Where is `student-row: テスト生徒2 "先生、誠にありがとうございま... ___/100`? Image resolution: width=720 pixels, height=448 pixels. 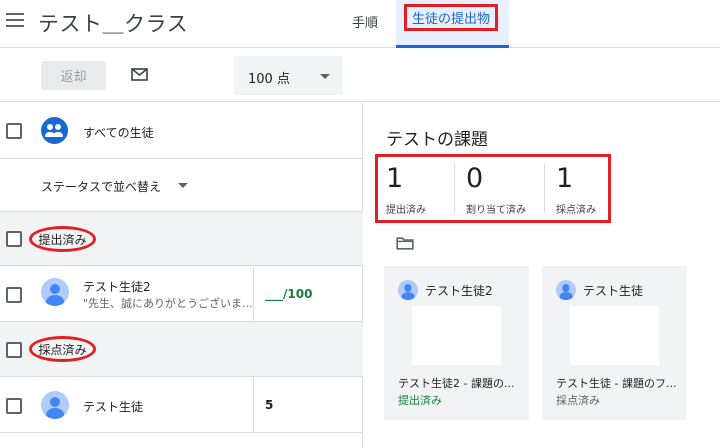
student-row: テスト生徒2 "先生、誠にありがとうございま... ___/100 is located at coordinates (181, 294).